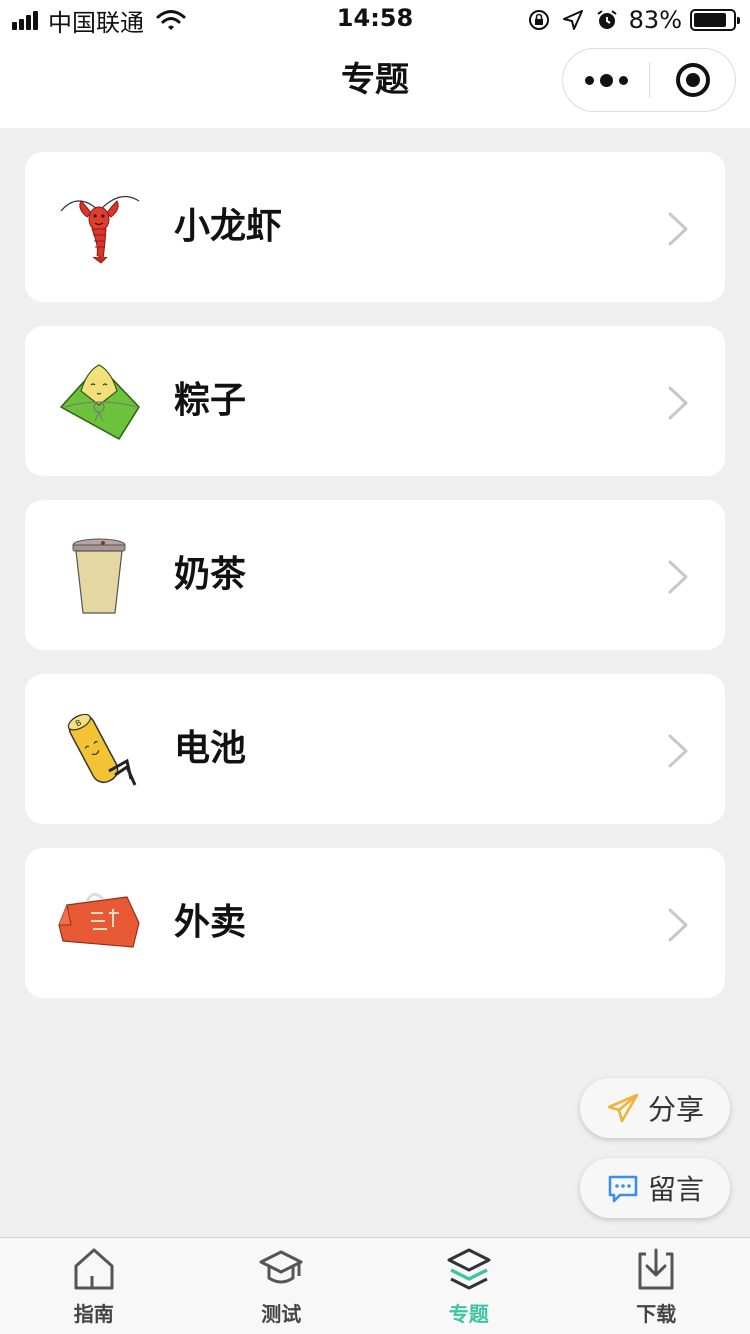 The image size is (750, 1334). I want to click on crayfish-icon, so click(100, 229).